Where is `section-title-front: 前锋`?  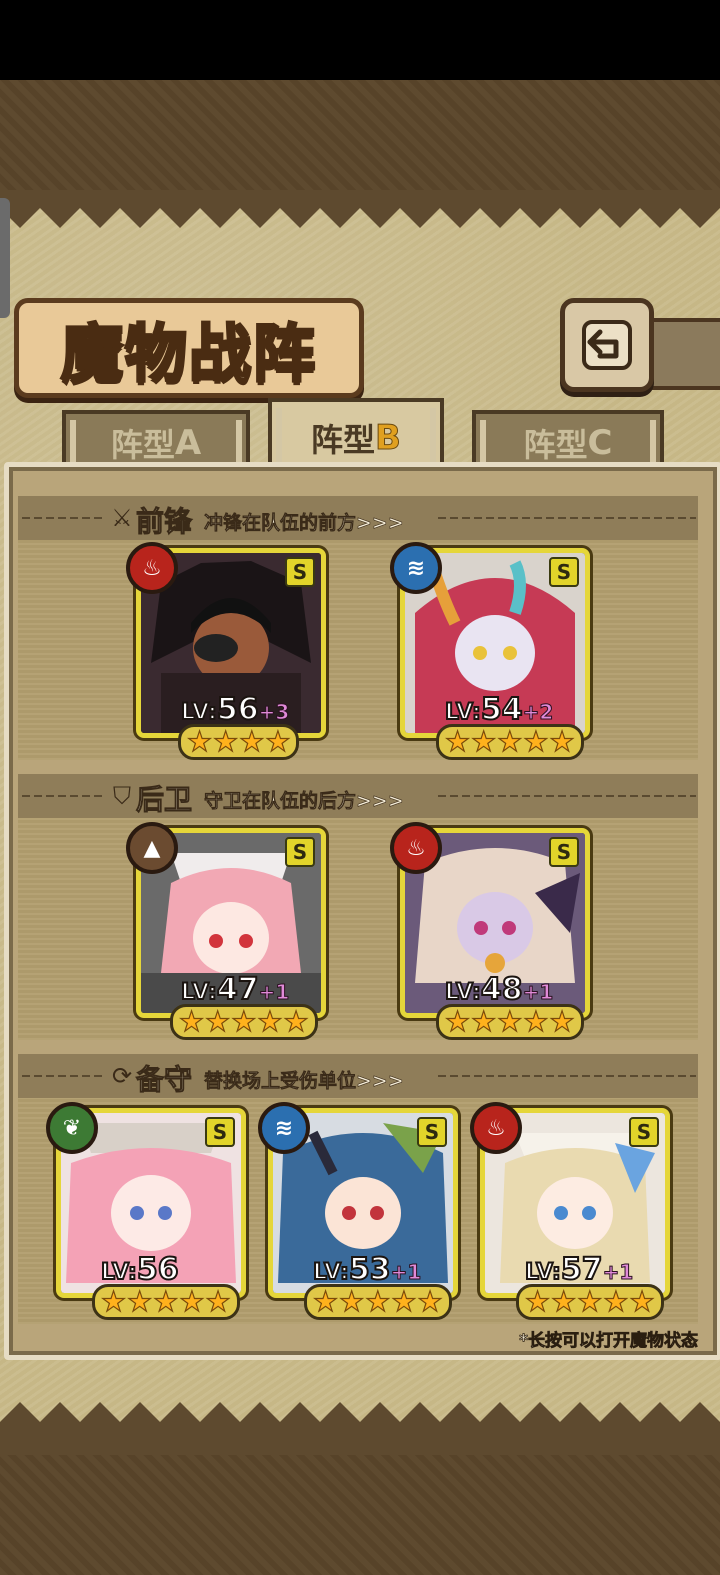
section-title-front: 前锋 is located at coordinates (164, 522).